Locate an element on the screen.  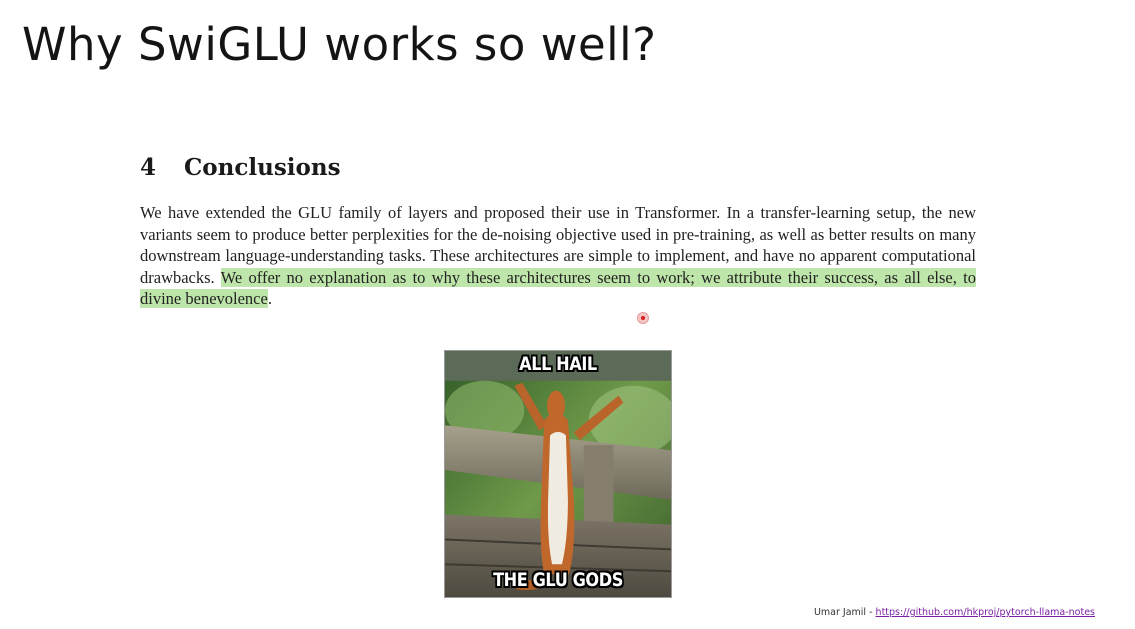
squirrel-illustration is located at coordinates (558, 474).